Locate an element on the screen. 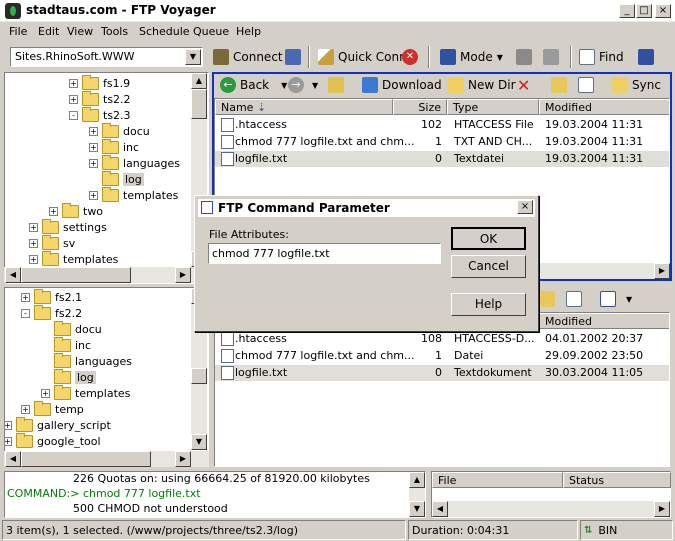 The width and height of the screenshot is (675, 541). edit-button is located at coordinates (586, 85).